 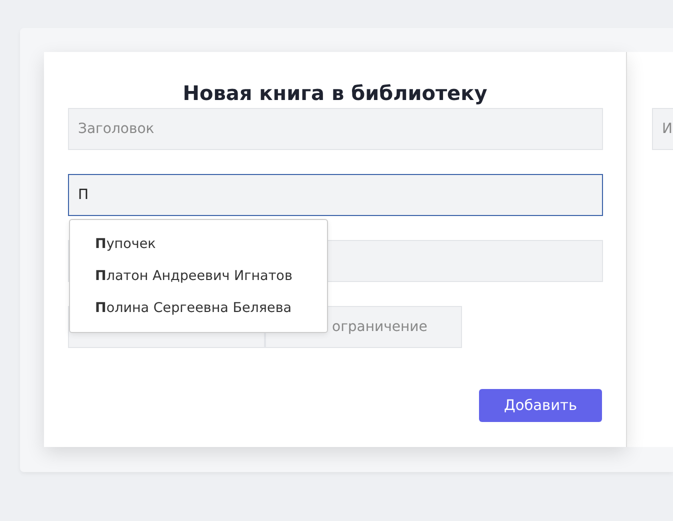 What do you see at coordinates (198, 244) in the screenshot?
I see `suggestion-item: Пупочек` at bounding box center [198, 244].